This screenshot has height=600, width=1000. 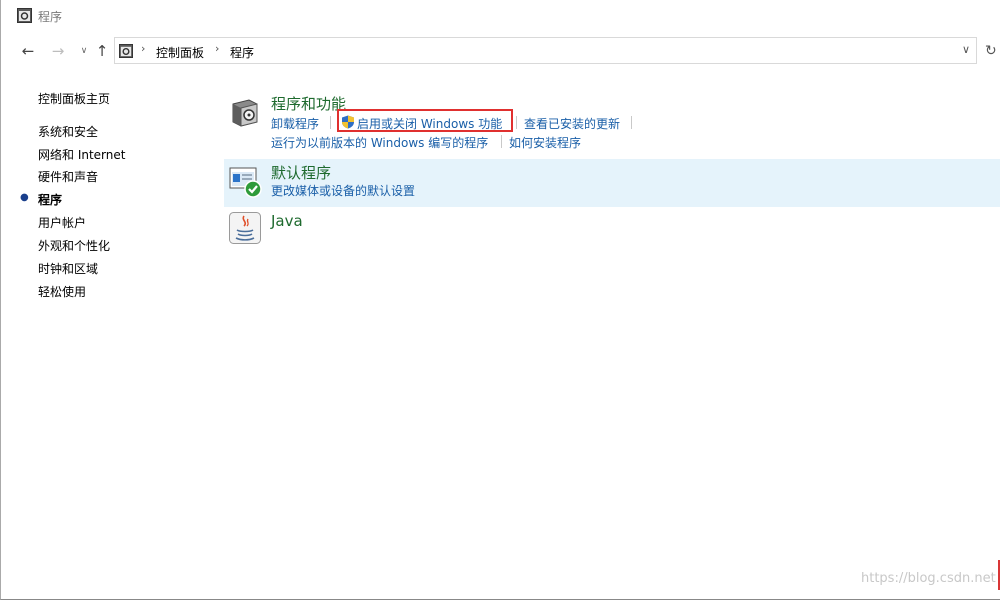 What do you see at coordinates (81, 154) in the screenshot?
I see `nav-item-network-internet: 网络和 Internet` at bounding box center [81, 154].